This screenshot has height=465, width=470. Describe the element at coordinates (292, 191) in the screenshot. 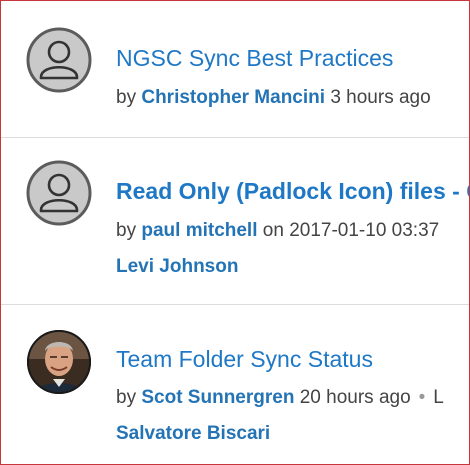

I see `post-title-link: Read Only (Padlock Icon) files - C` at that location.